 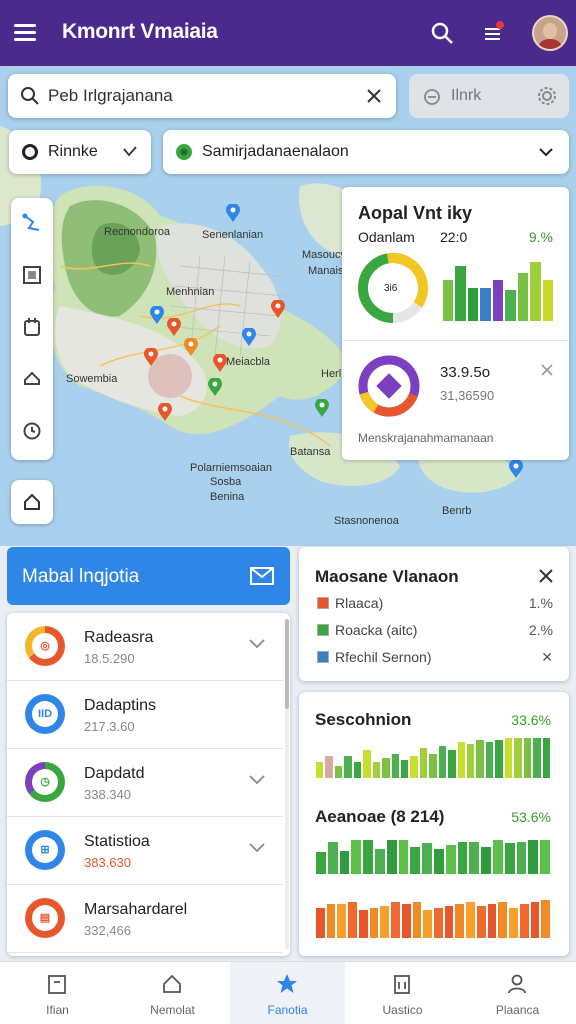 I want to click on section-header: Mabal lnqjotia, so click(x=148, y=576).